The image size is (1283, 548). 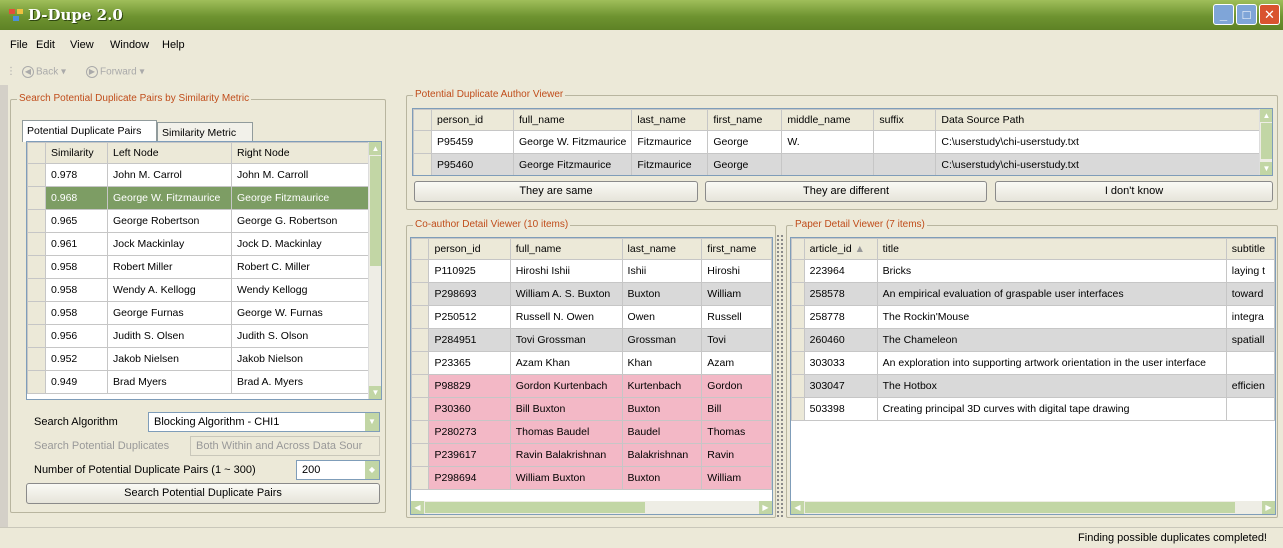 What do you see at coordinates (173, 45) in the screenshot?
I see `menu-help: Help` at bounding box center [173, 45].